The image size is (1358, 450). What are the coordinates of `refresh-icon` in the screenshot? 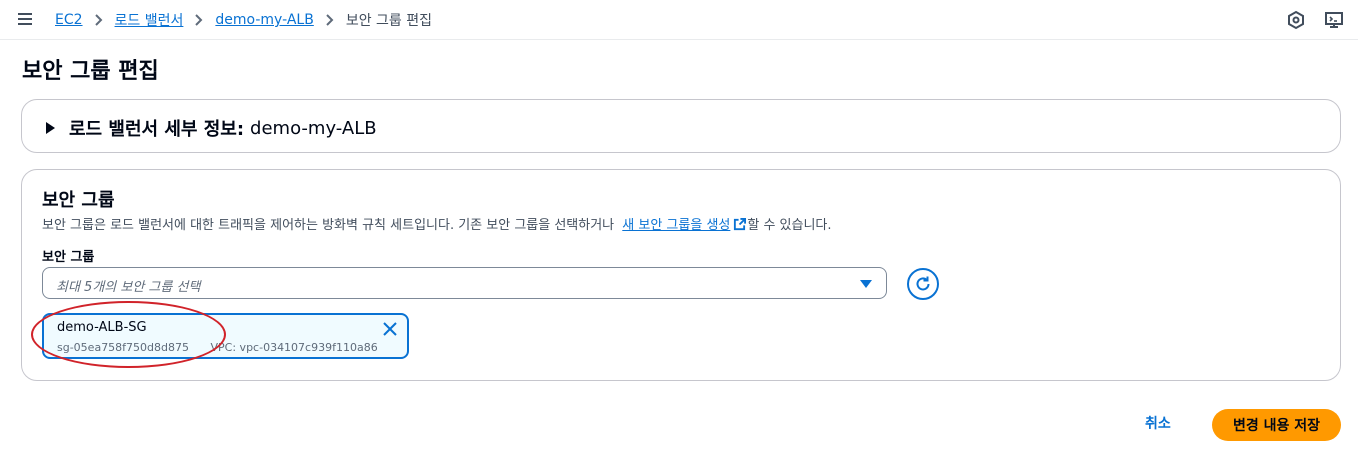 It's located at (923, 283).